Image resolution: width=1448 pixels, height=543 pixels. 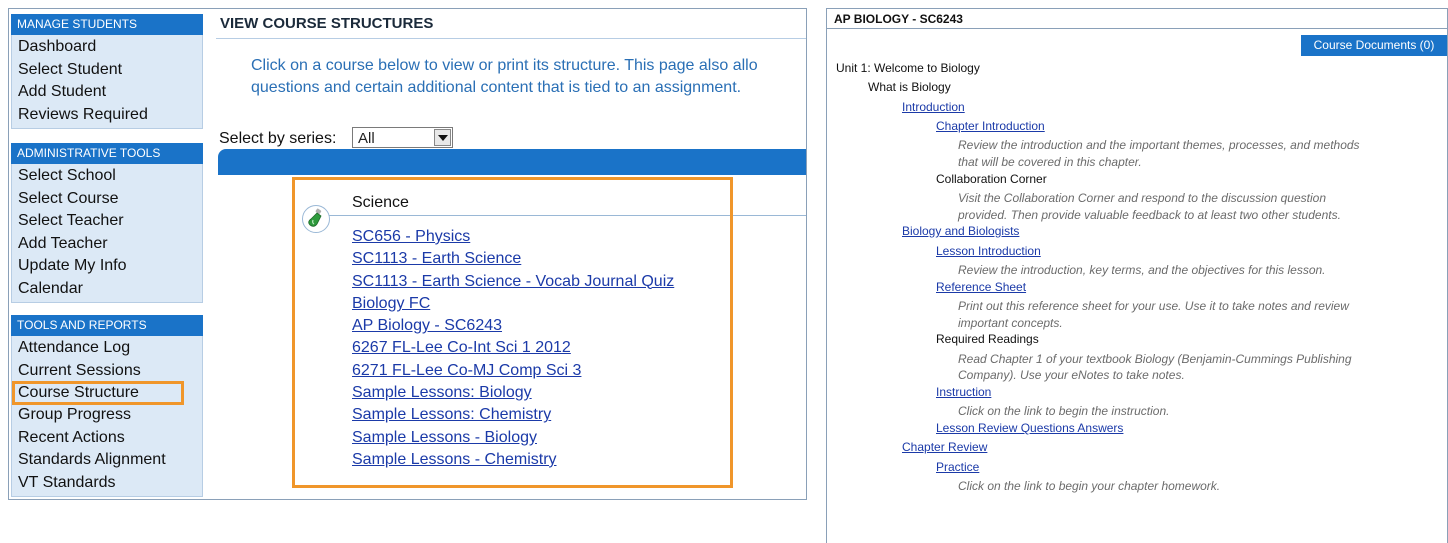 What do you see at coordinates (107, 115) in the screenshot?
I see `sidebar-item-reviews-required: Reviews Required` at bounding box center [107, 115].